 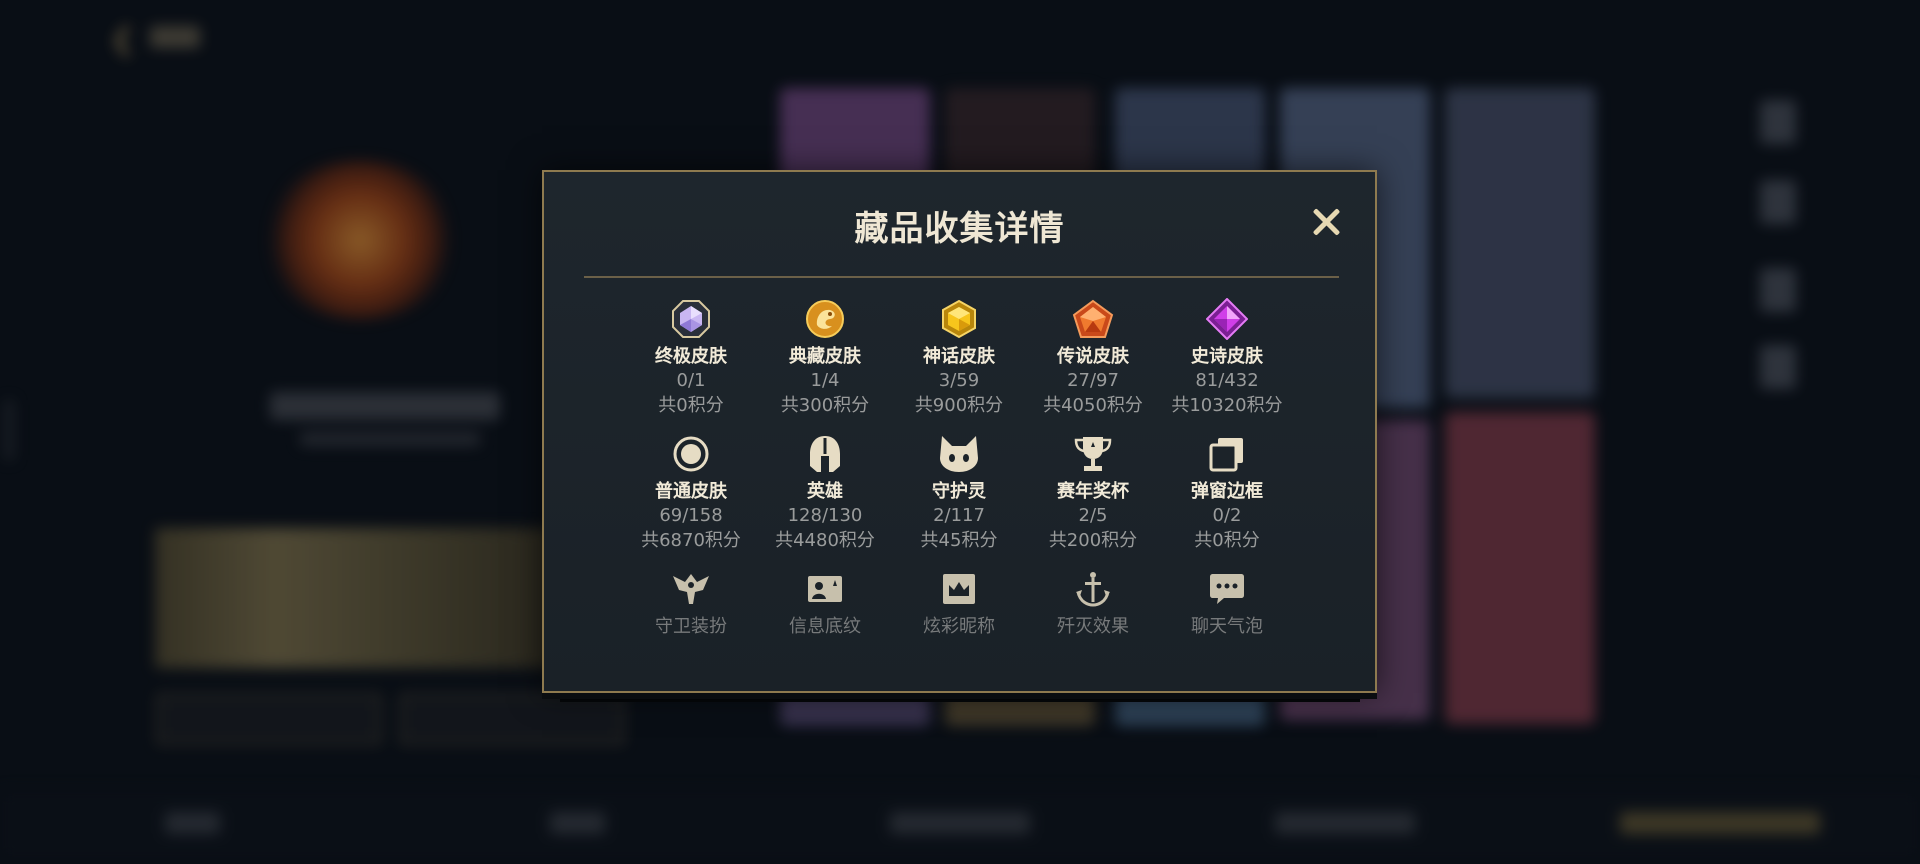 I want to click on category-mythic-skin: 神话皮肤 3/59 共900积分, so click(x=959, y=358).